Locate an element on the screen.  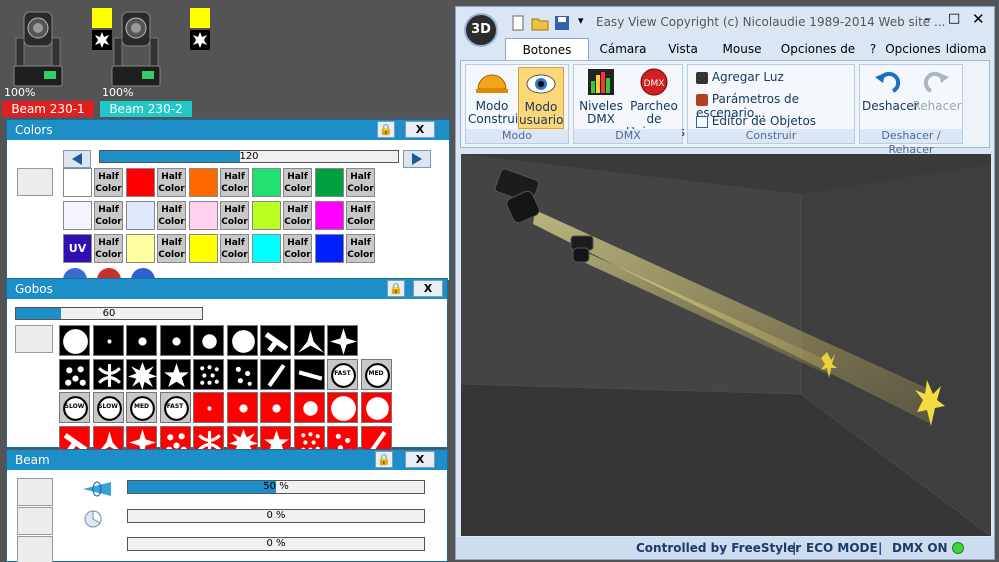
tab-mouse: Mouse is located at coordinates (742, 49).